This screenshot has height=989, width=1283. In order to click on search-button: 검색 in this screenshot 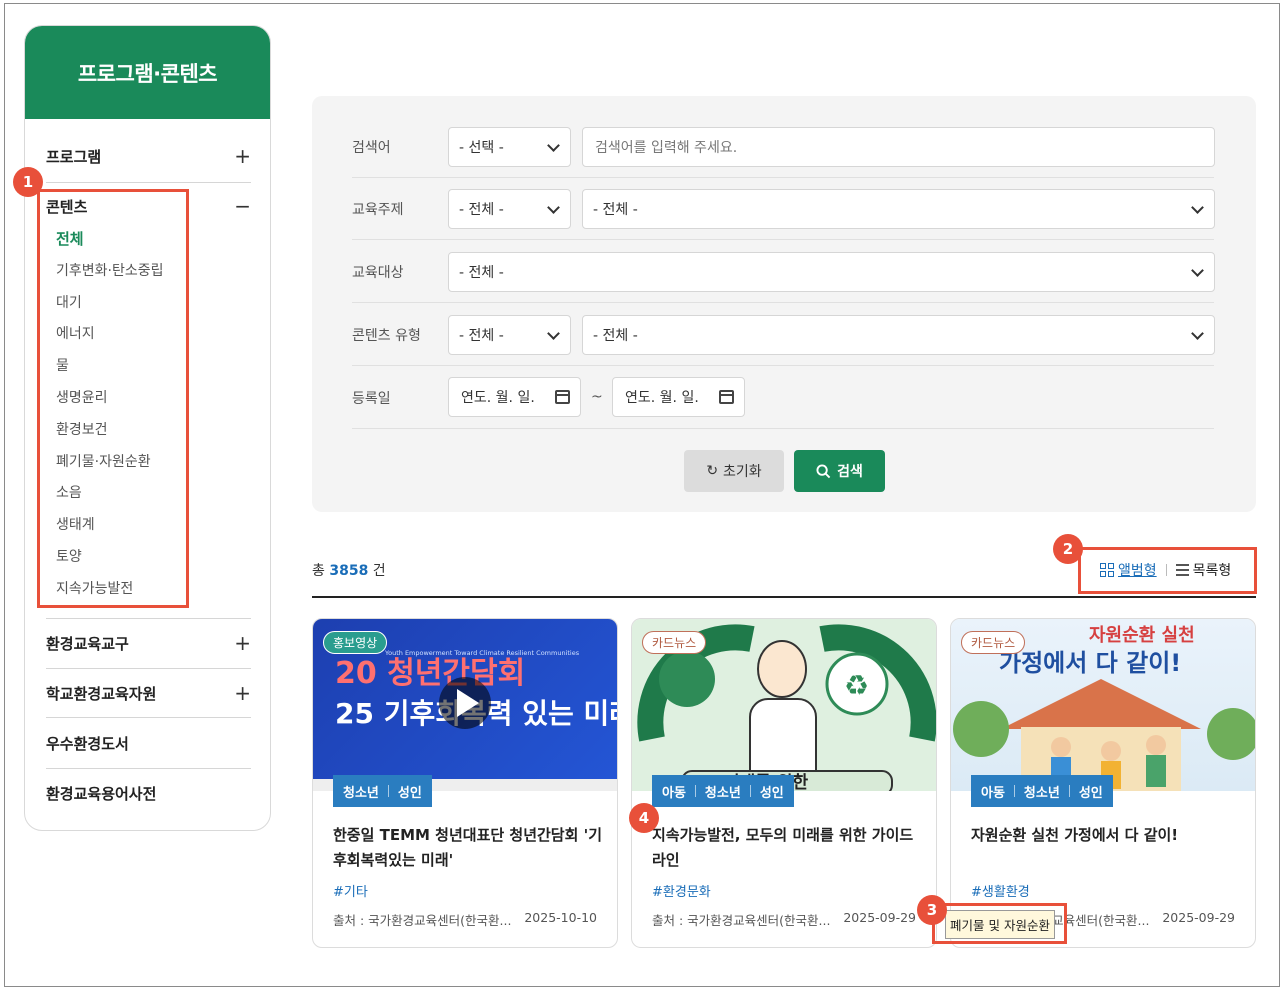, I will do `click(839, 471)`.